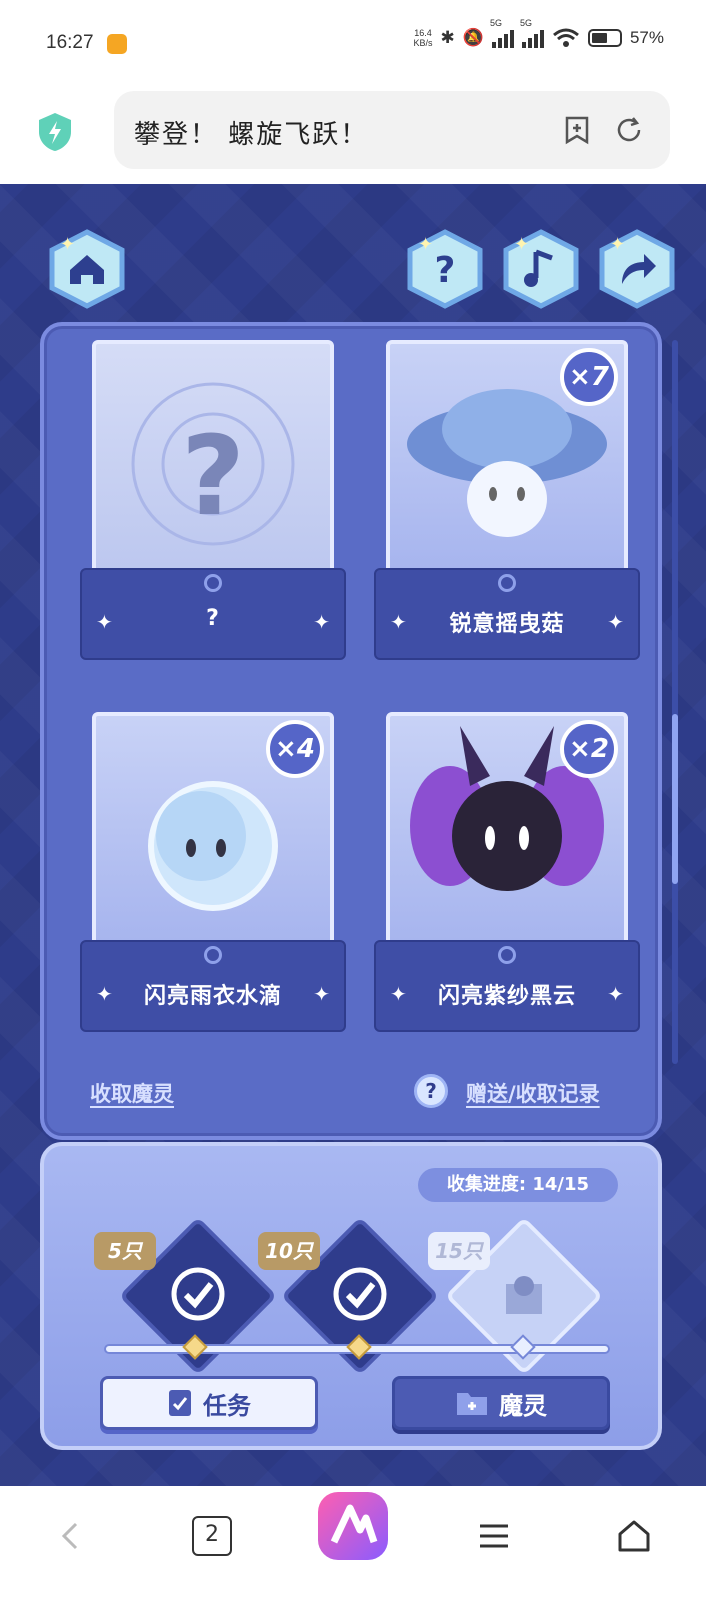  Describe the element at coordinates (295, 749) in the screenshot. I see `count-badge: ×4` at that location.